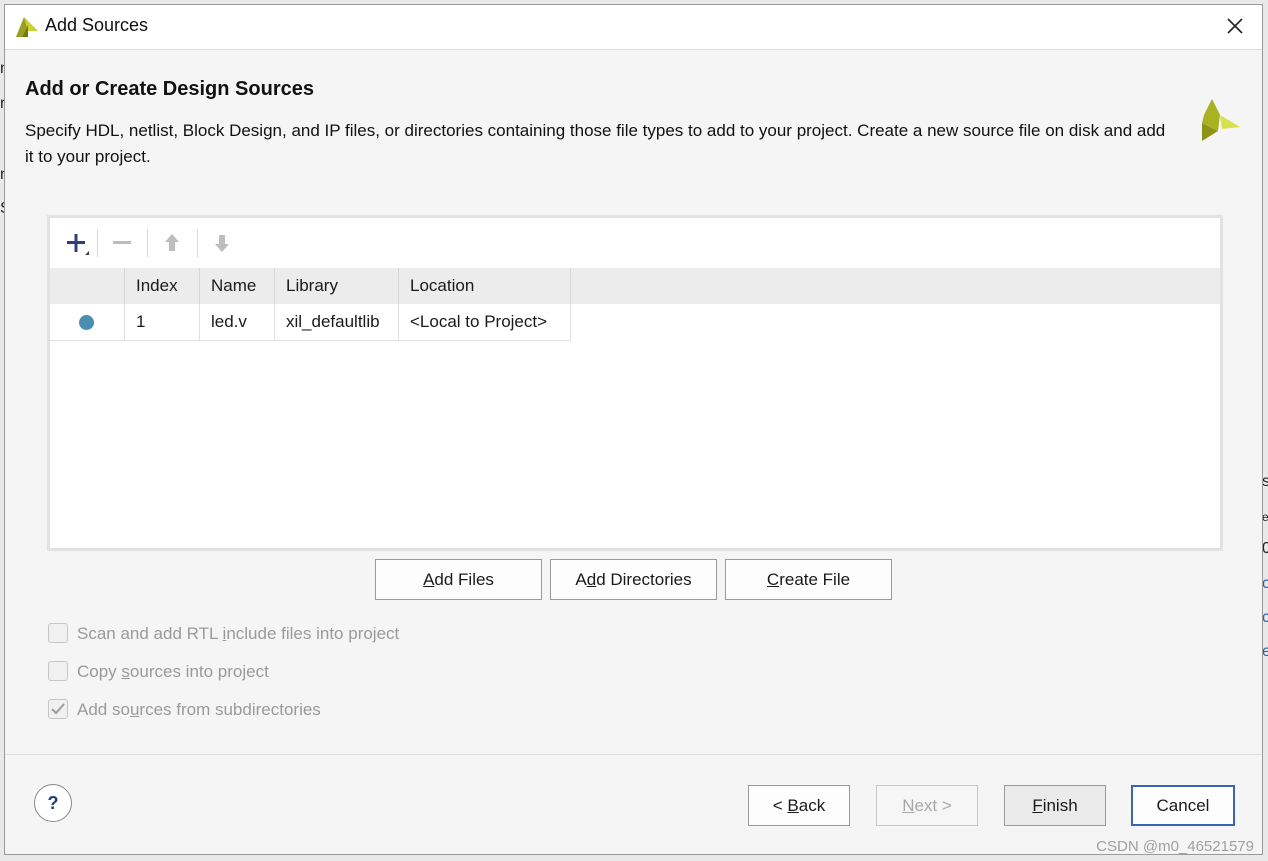 The height and width of the screenshot is (861, 1268). Describe the element at coordinates (53, 803) in the screenshot. I see `help-button: ?` at that location.